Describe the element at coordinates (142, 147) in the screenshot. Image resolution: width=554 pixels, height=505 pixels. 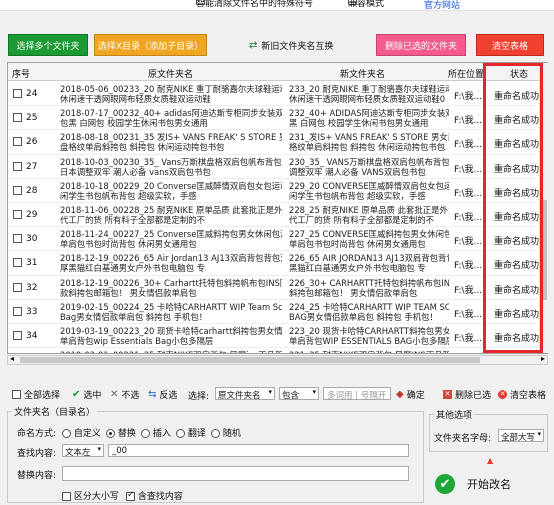
I see `row-original-name-line2: 盘格纹单肩斜挎包 斜挎包 休闲运动挎包书包` at that location.